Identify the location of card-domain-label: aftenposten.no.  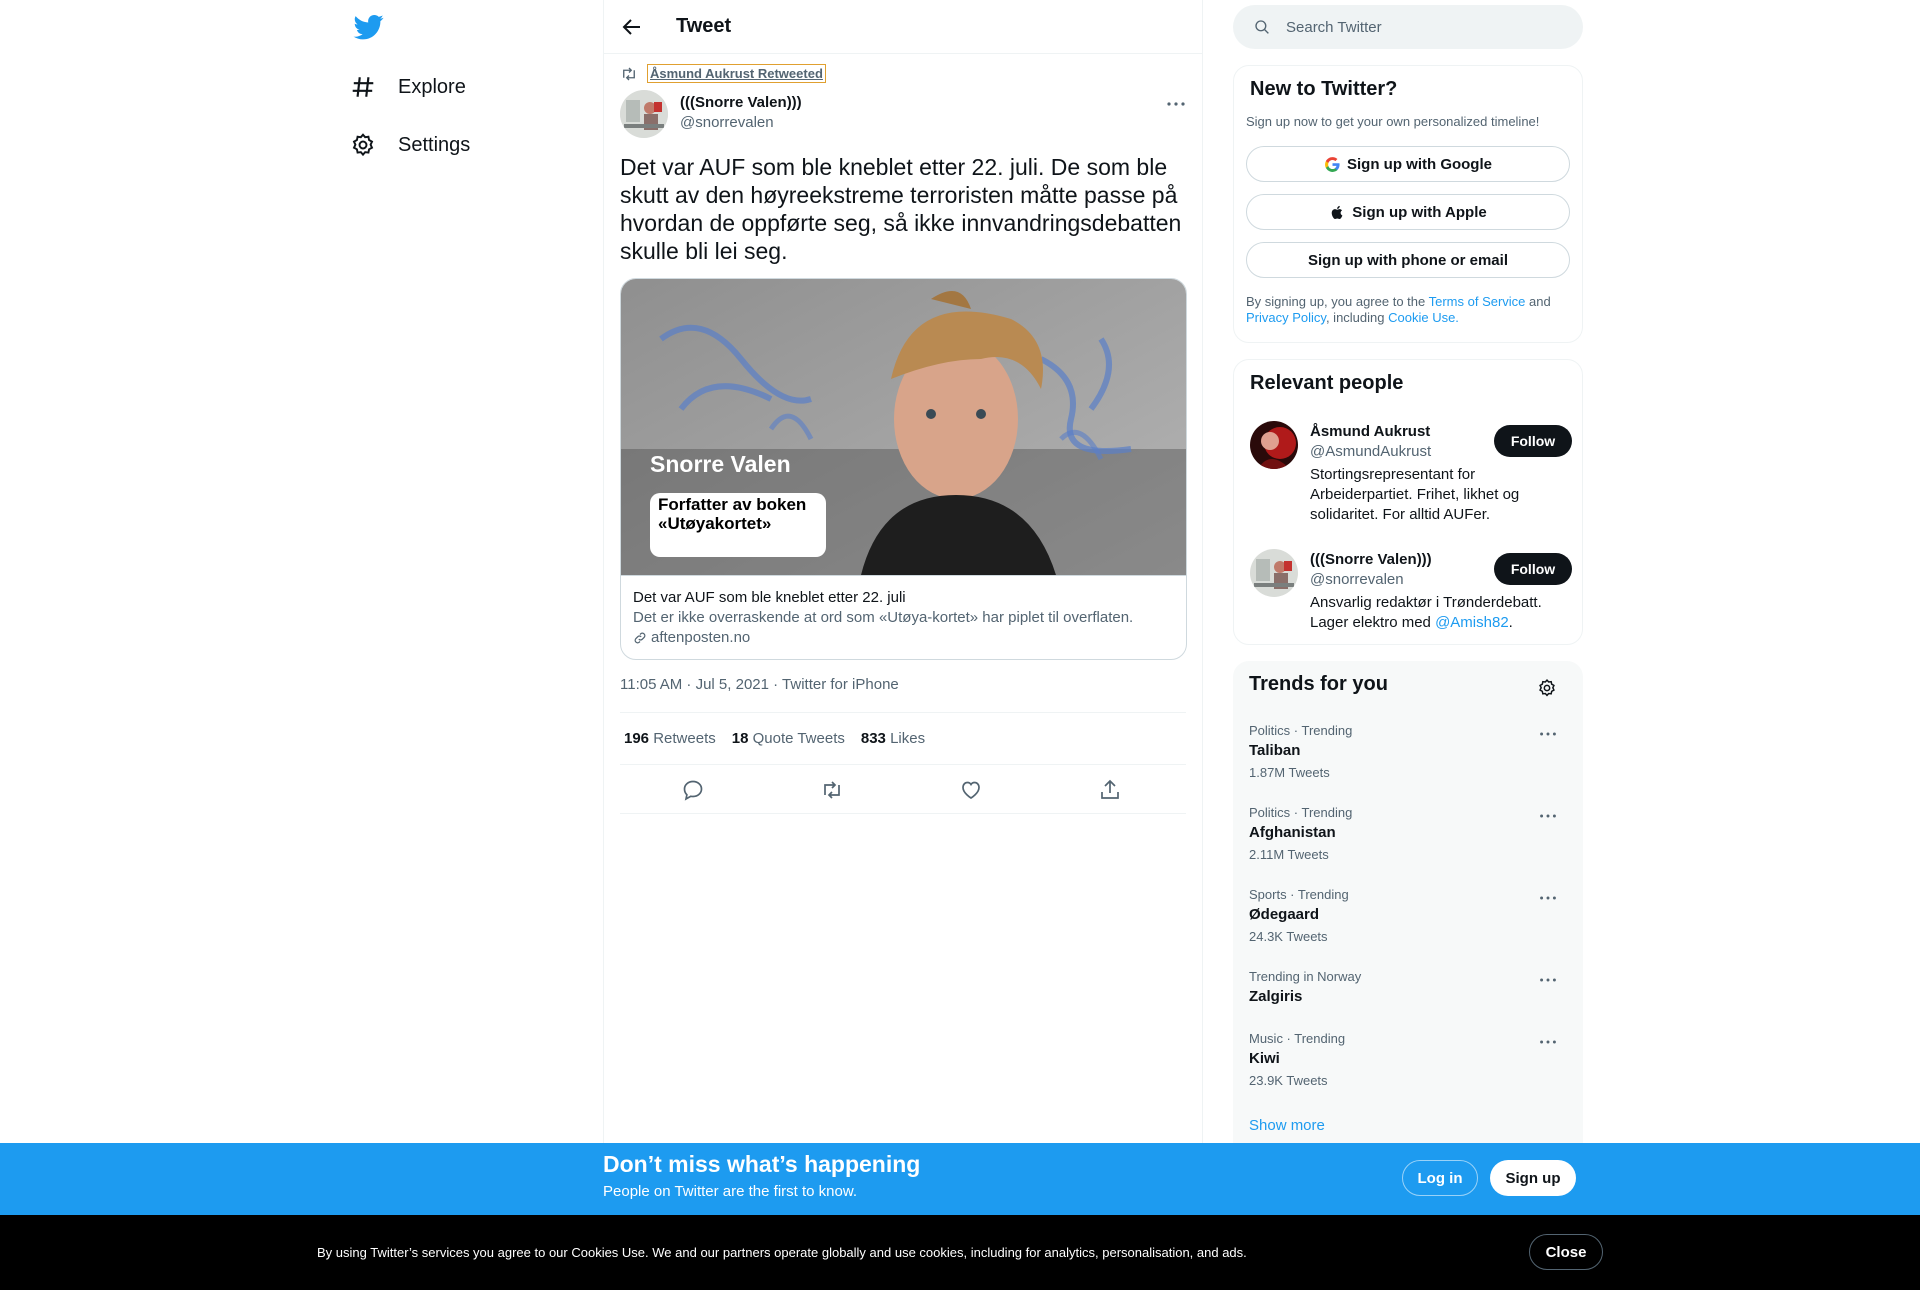
(701, 637).